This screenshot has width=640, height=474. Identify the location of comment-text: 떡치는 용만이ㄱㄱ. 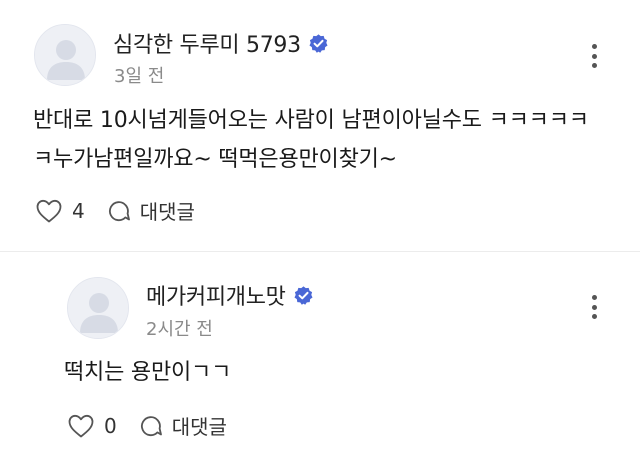
(148, 372).